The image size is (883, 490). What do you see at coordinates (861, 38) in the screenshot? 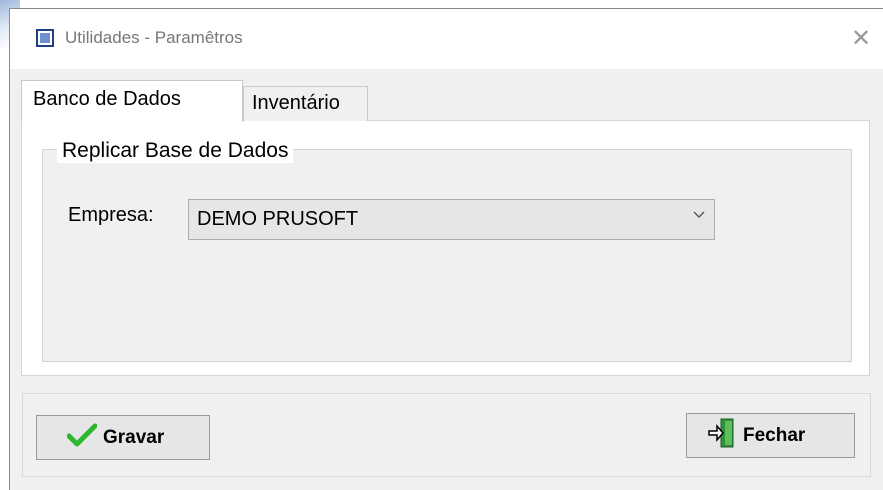
I see `close-button: ✕` at bounding box center [861, 38].